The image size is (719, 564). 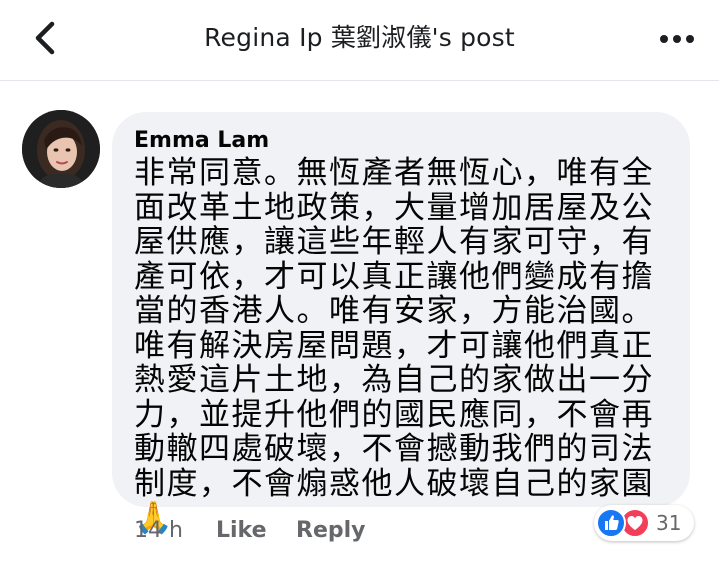 What do you see at coordinates (158, 531) in the screenshot?
I see `comment-timestamp: 14 h` at bounding box center [158, 531].